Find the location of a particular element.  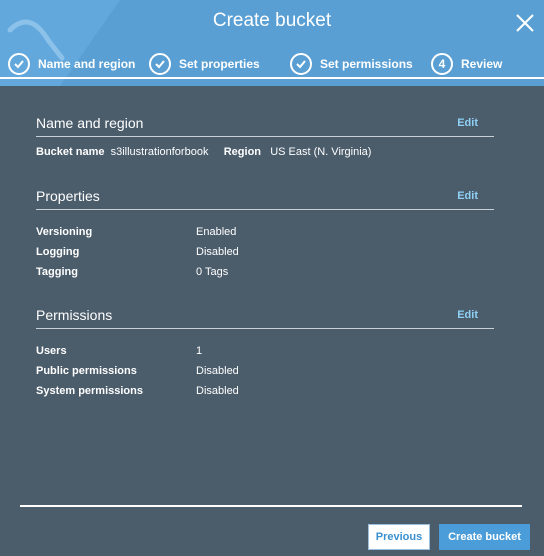

section-header: Name and region Edit is located at coordinates (265, 126).